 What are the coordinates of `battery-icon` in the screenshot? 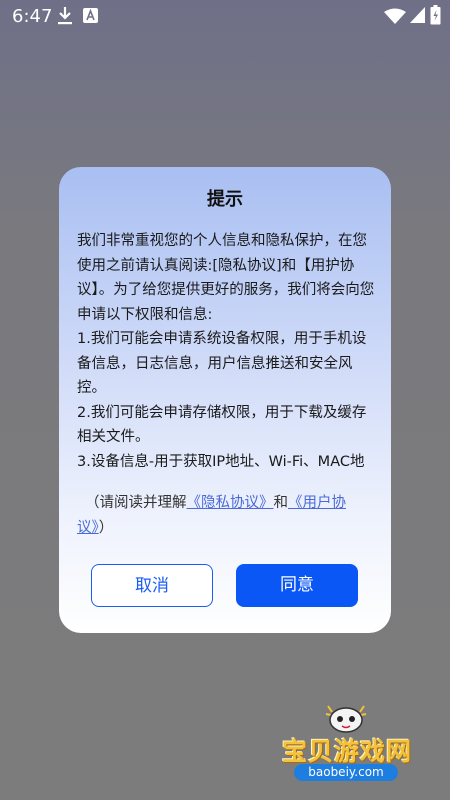 It's located at (435, 15).